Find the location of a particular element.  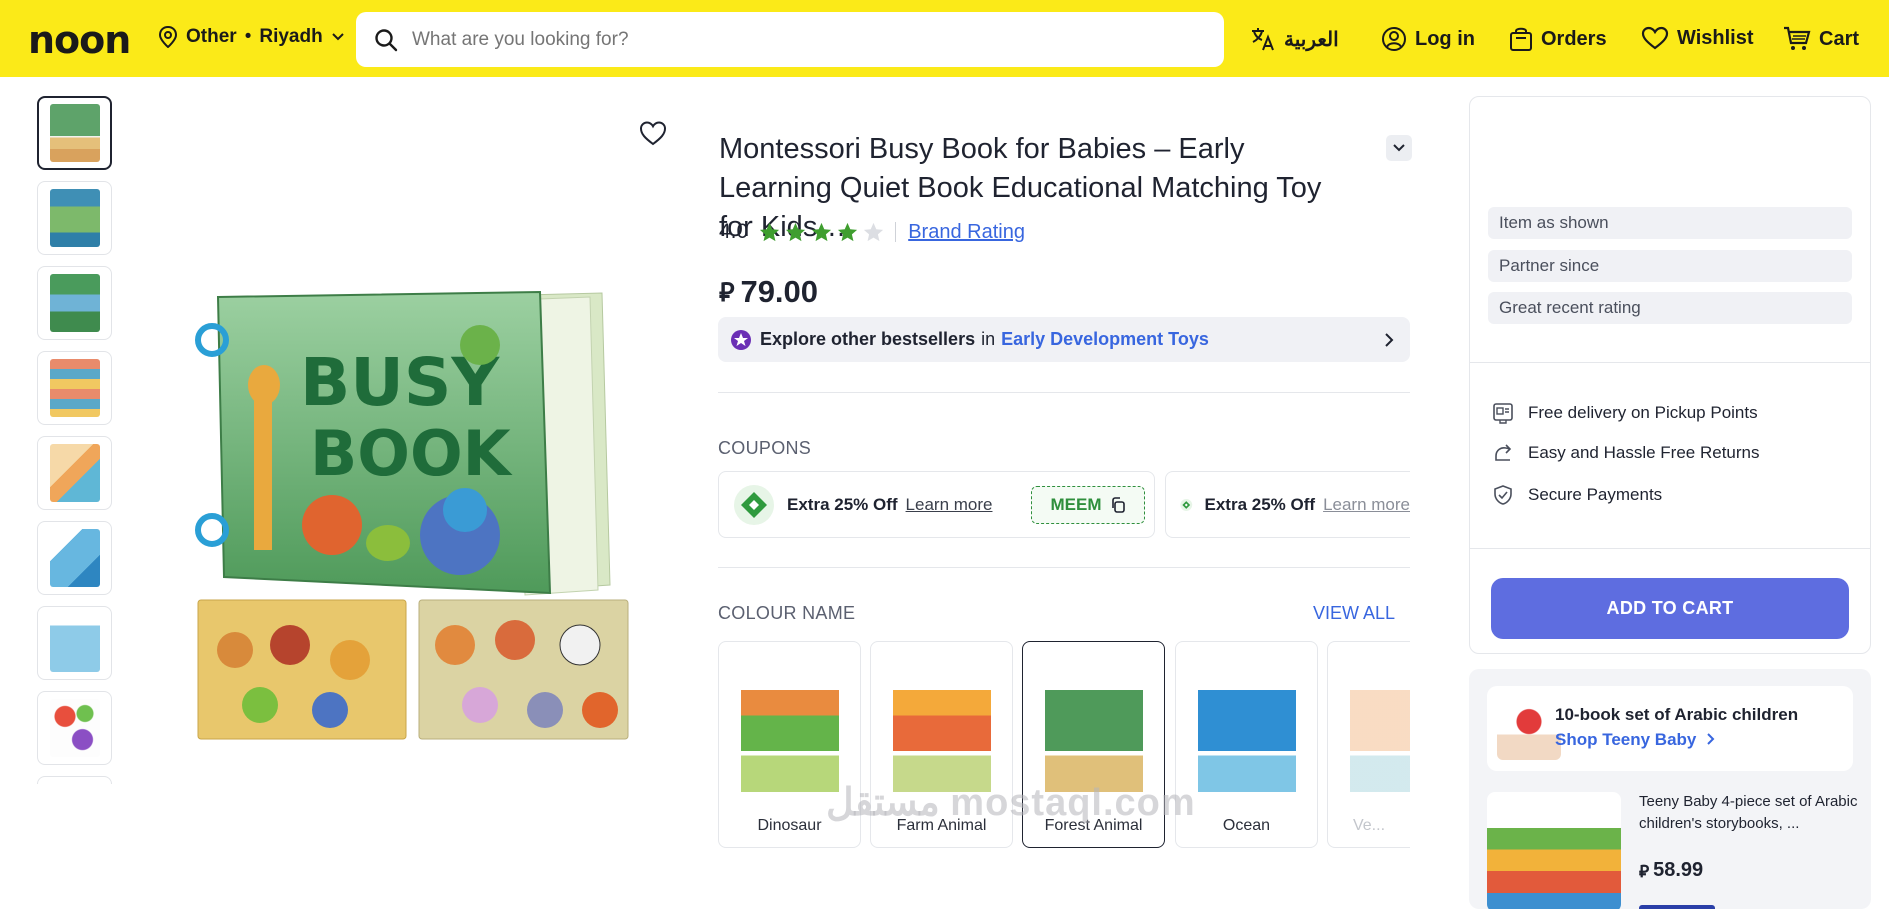

login-button: Log in is located at coordinates (1428, 39).